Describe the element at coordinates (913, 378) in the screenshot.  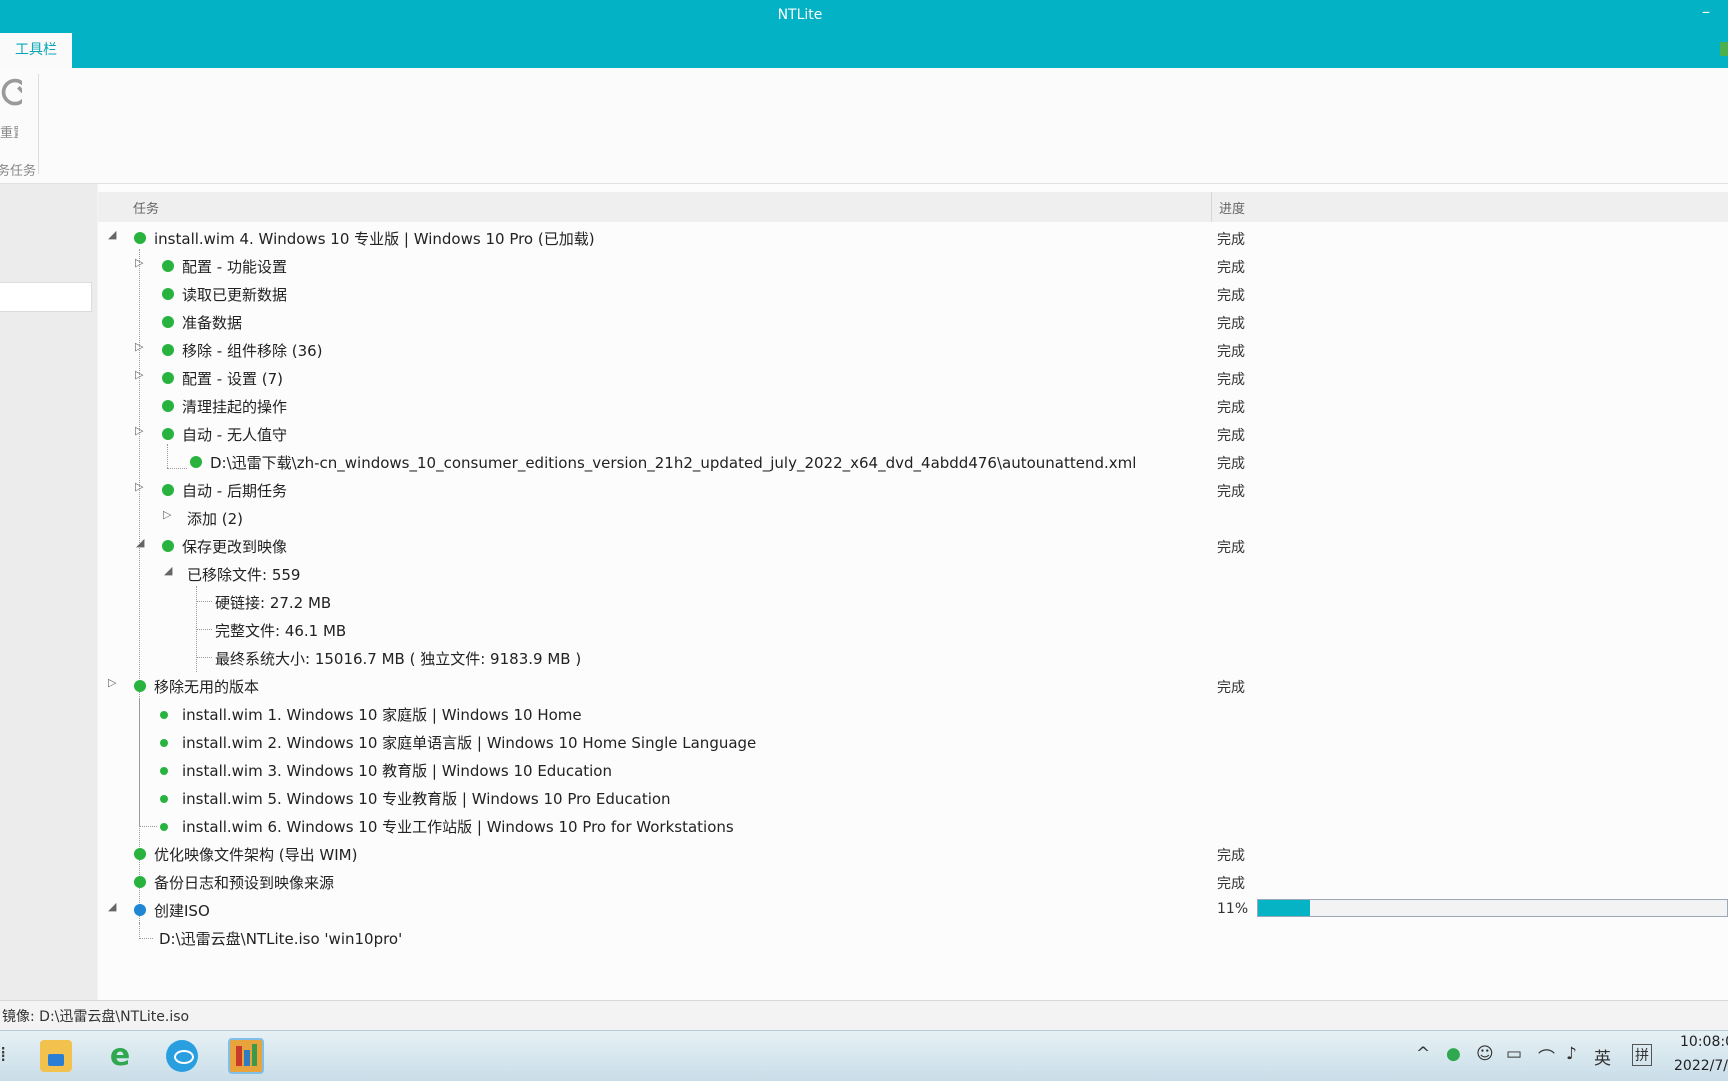
I see `tree-row: ▷ 配置 - 设置 (7) 完成` at that location.